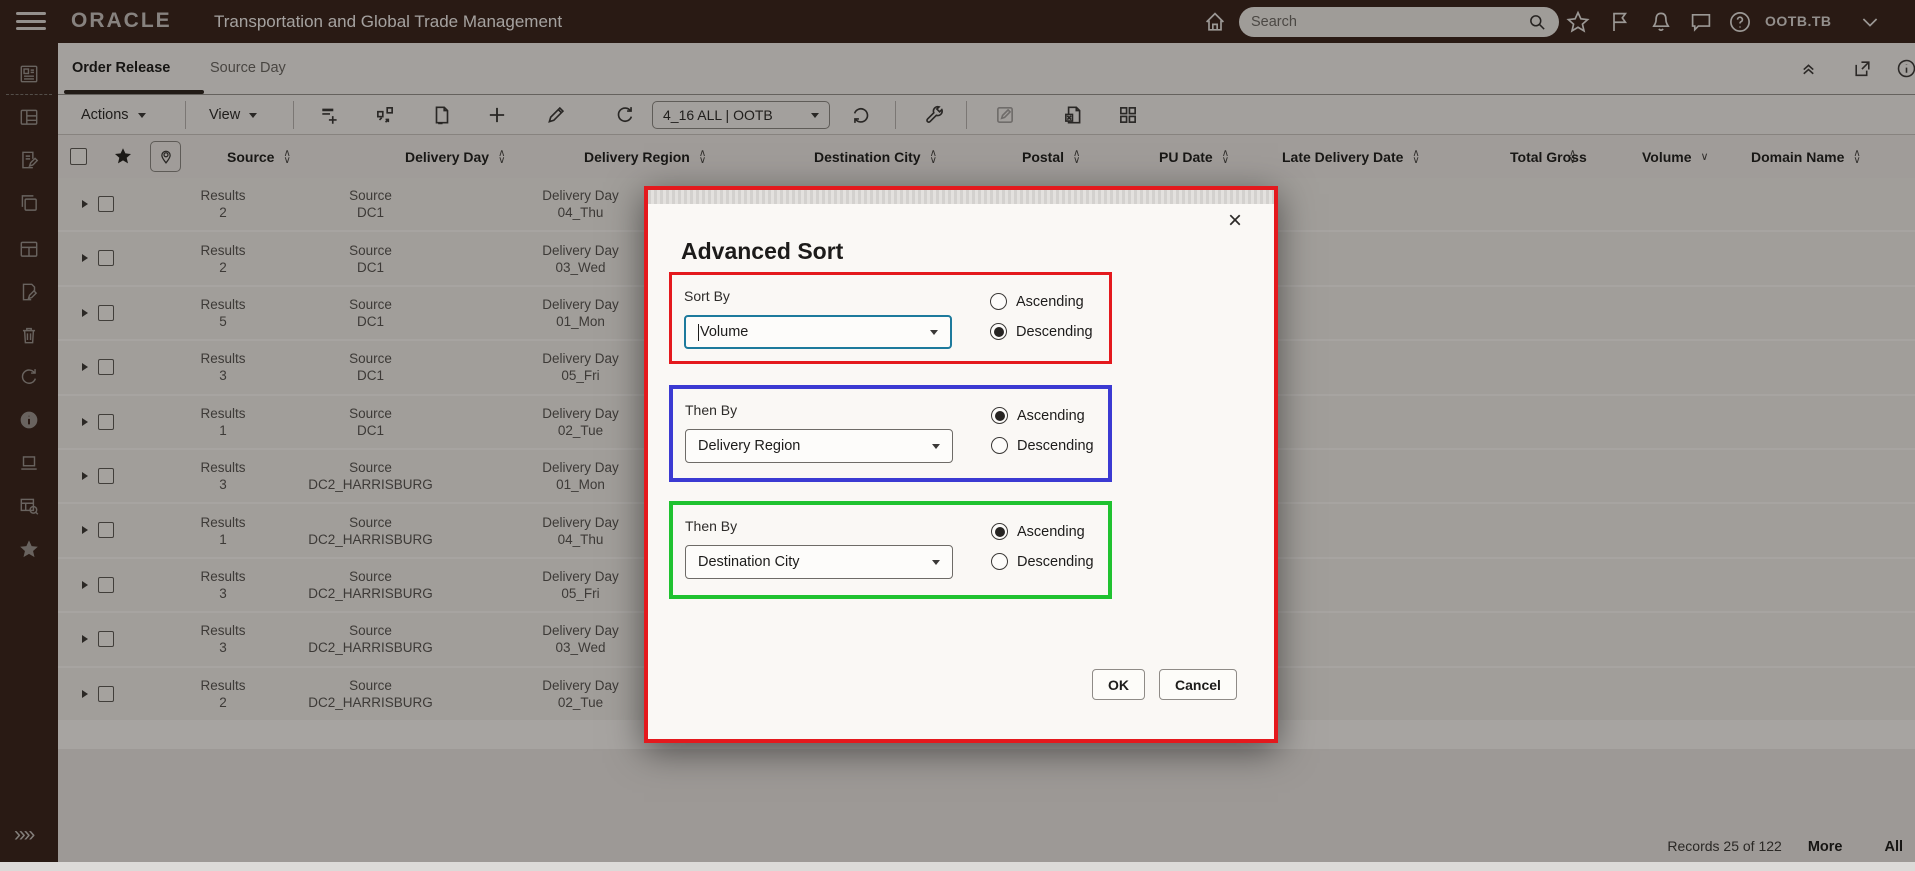  What do you see at coordinates (1041, 316) in the screenshot?
I see `sort-by-direction-group: Ascending Descending` at bounding box center [1041, 316].